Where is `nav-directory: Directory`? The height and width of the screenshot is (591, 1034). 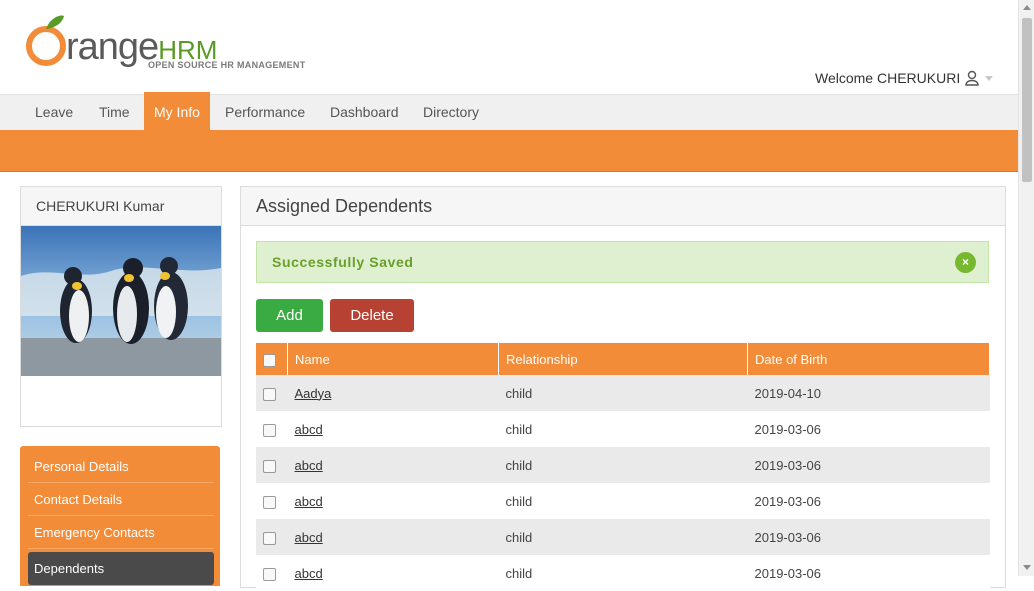
nav-directory: Directory is located at coordinates (451, 113).